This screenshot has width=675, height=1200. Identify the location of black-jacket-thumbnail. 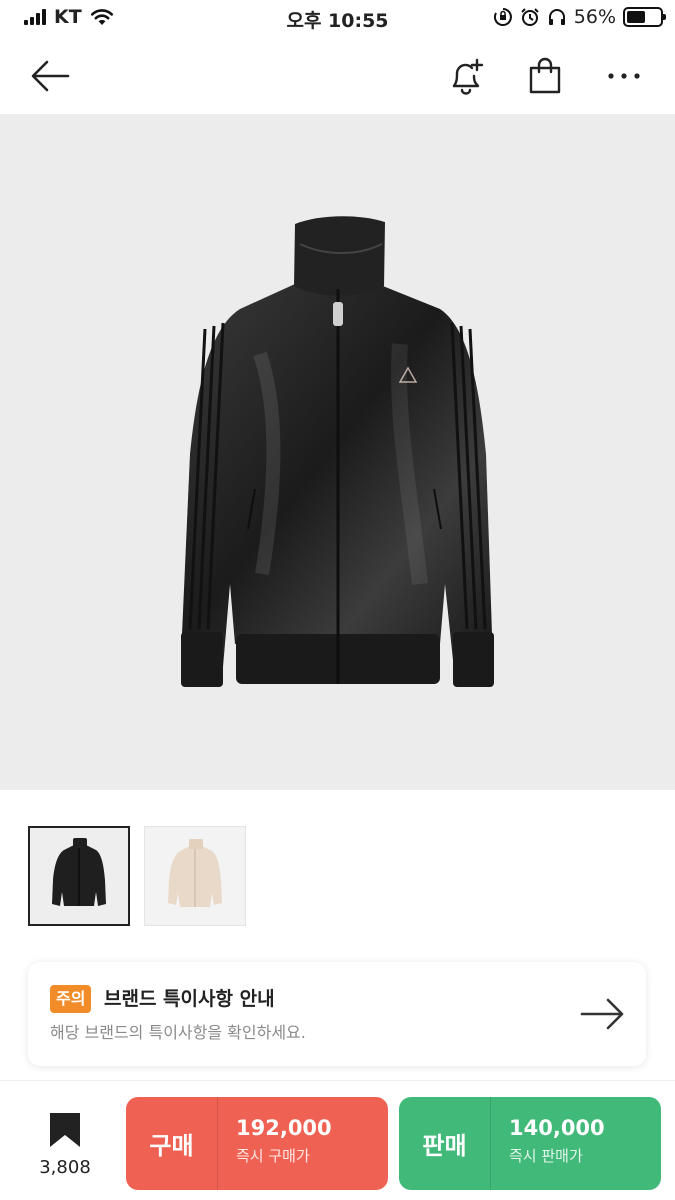
(79, 876).